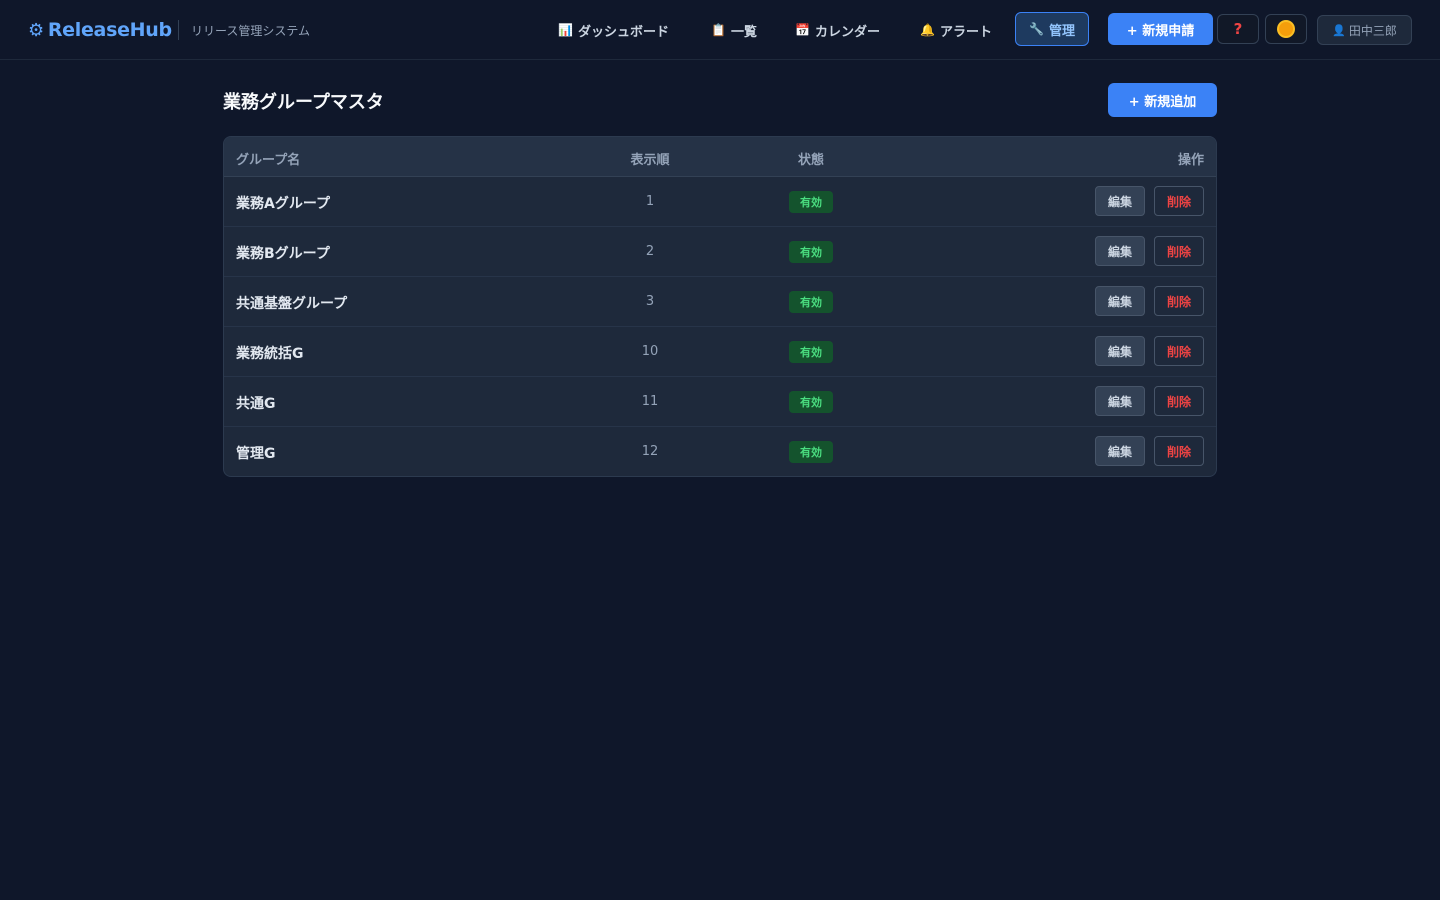 The height and width of the screenshot is (900, 1440). I want to click on brand-name: ReleaseHub, so click(109, 30).